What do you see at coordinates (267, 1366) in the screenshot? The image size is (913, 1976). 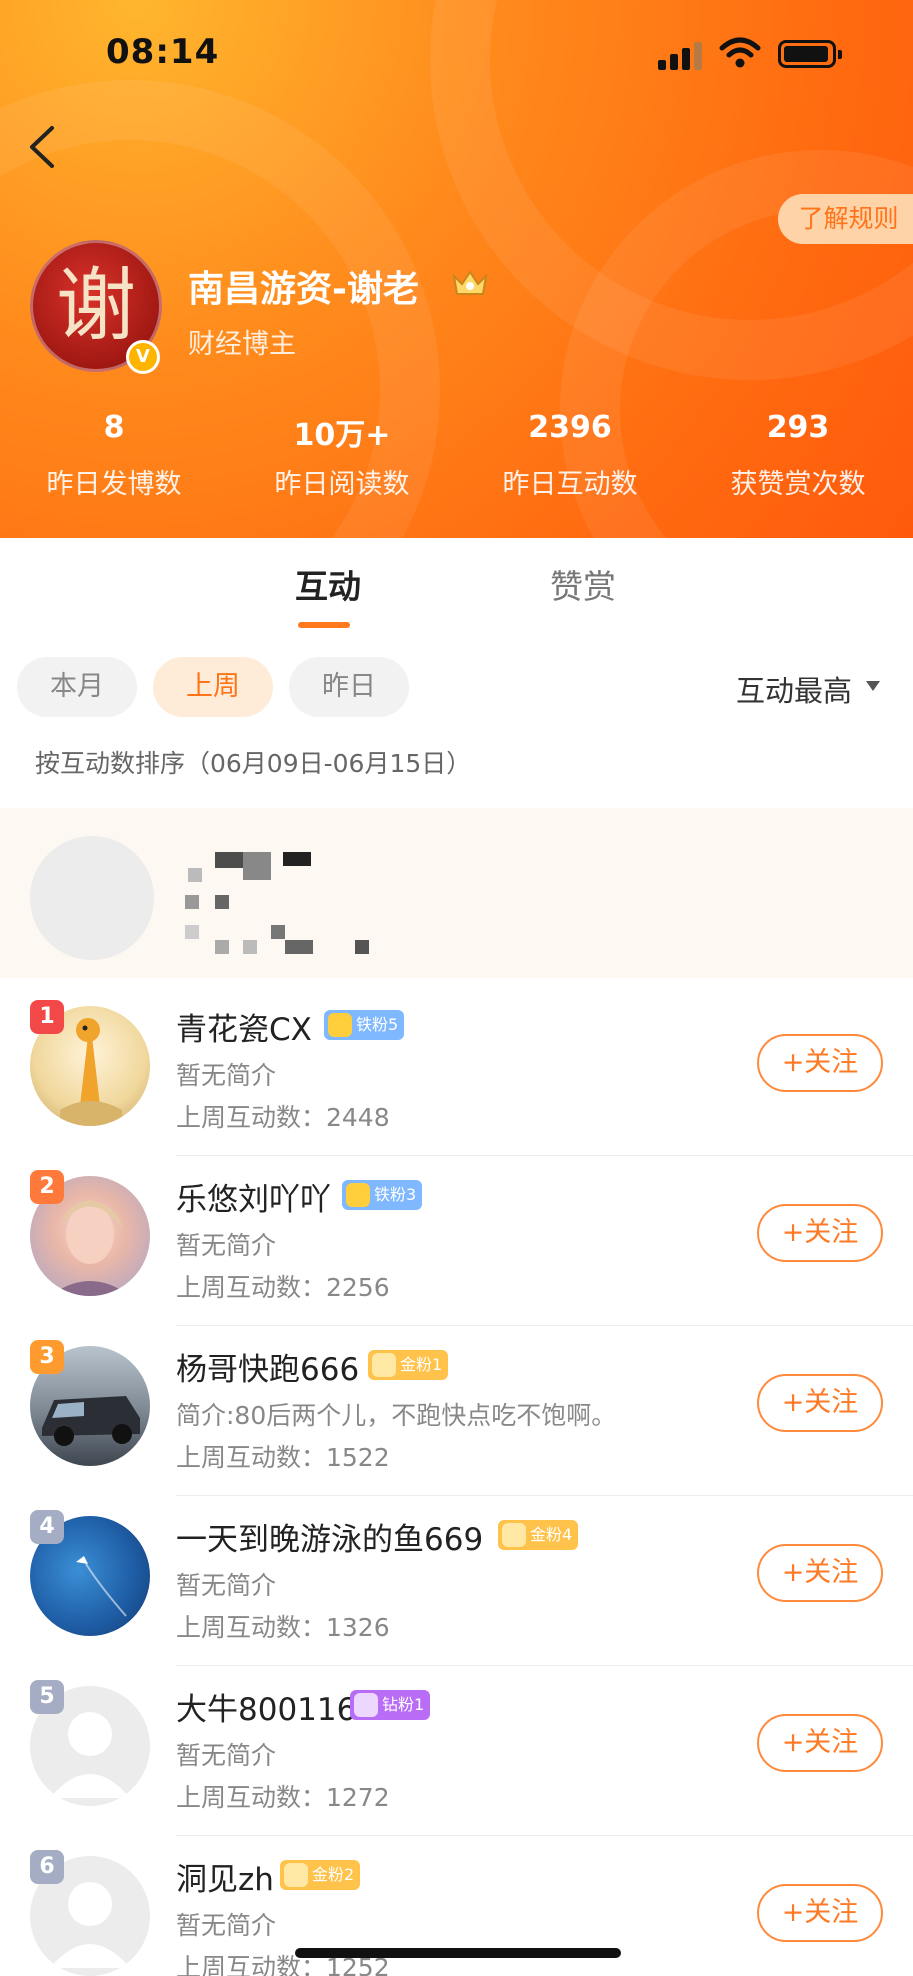 I see `fan-name: 杨哥快跑666` at bounding box center [267, 1366].